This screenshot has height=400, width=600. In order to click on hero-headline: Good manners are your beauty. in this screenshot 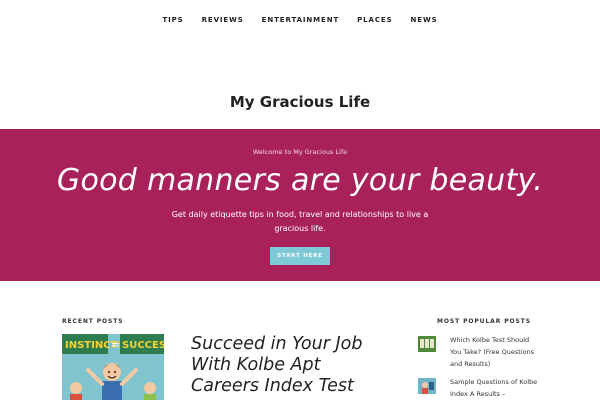, I will do `click(300, 180)`.